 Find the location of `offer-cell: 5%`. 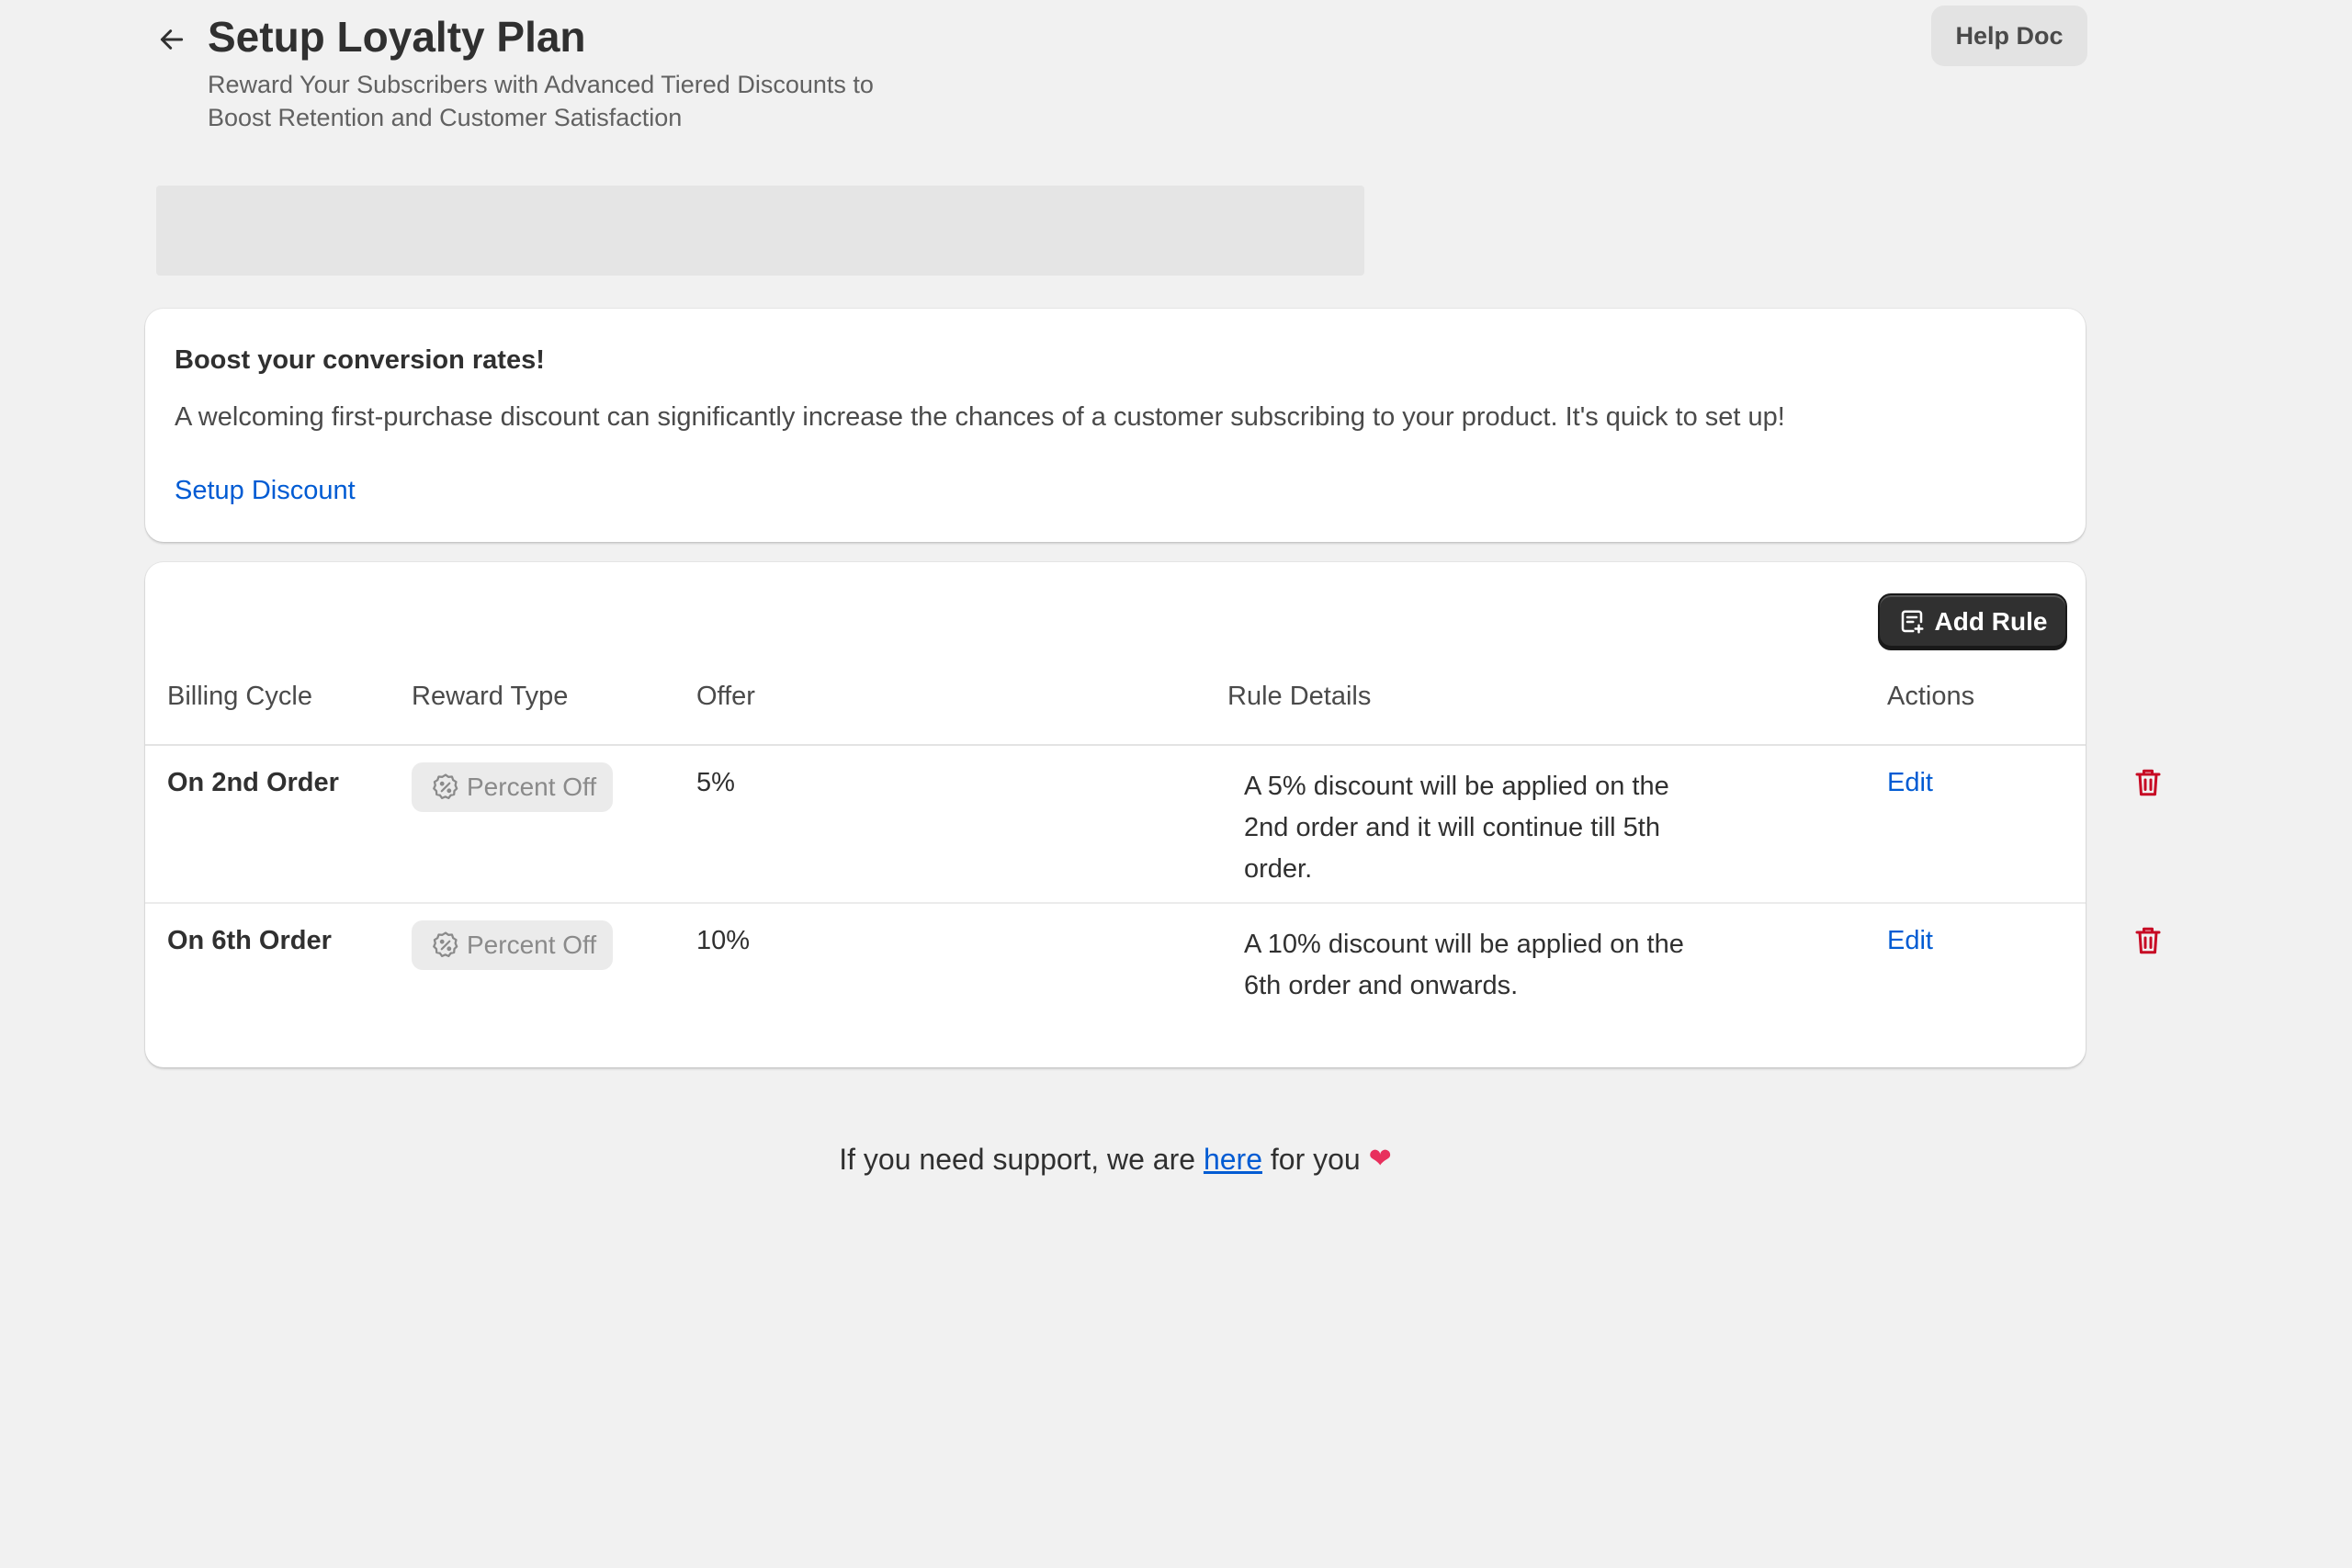

offer-cell: 5% is located at coordinates (715, 783).